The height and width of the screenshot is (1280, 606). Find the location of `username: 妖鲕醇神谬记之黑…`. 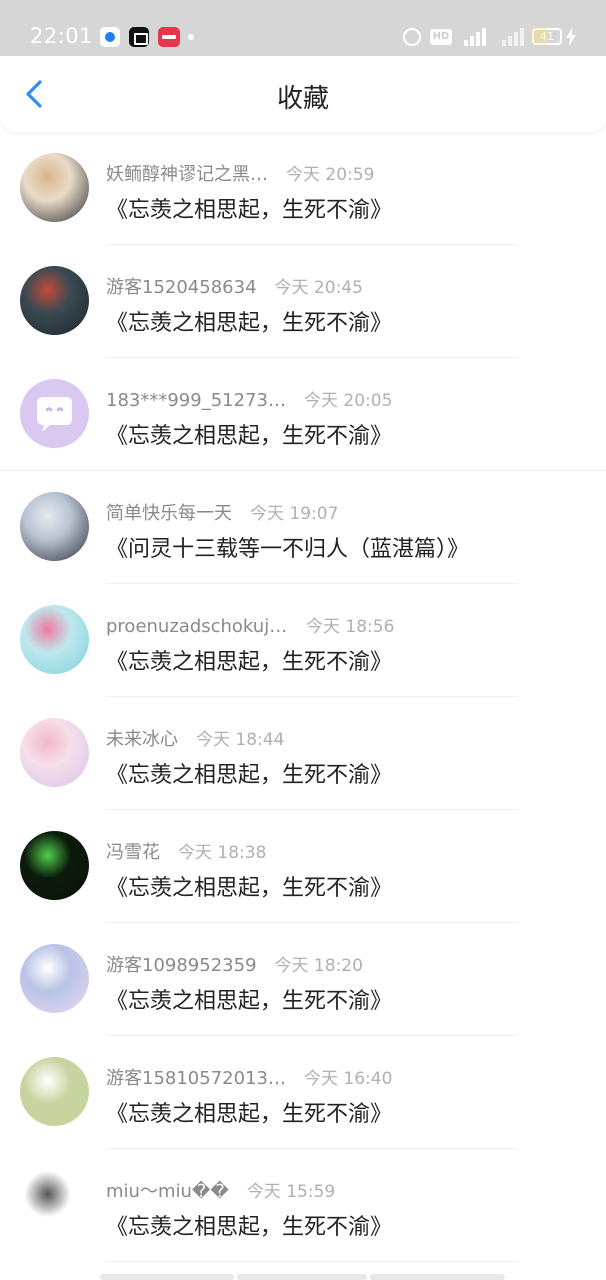

username: 妖鲕醇神谬记之黑… is located at coordinates (187, 174).